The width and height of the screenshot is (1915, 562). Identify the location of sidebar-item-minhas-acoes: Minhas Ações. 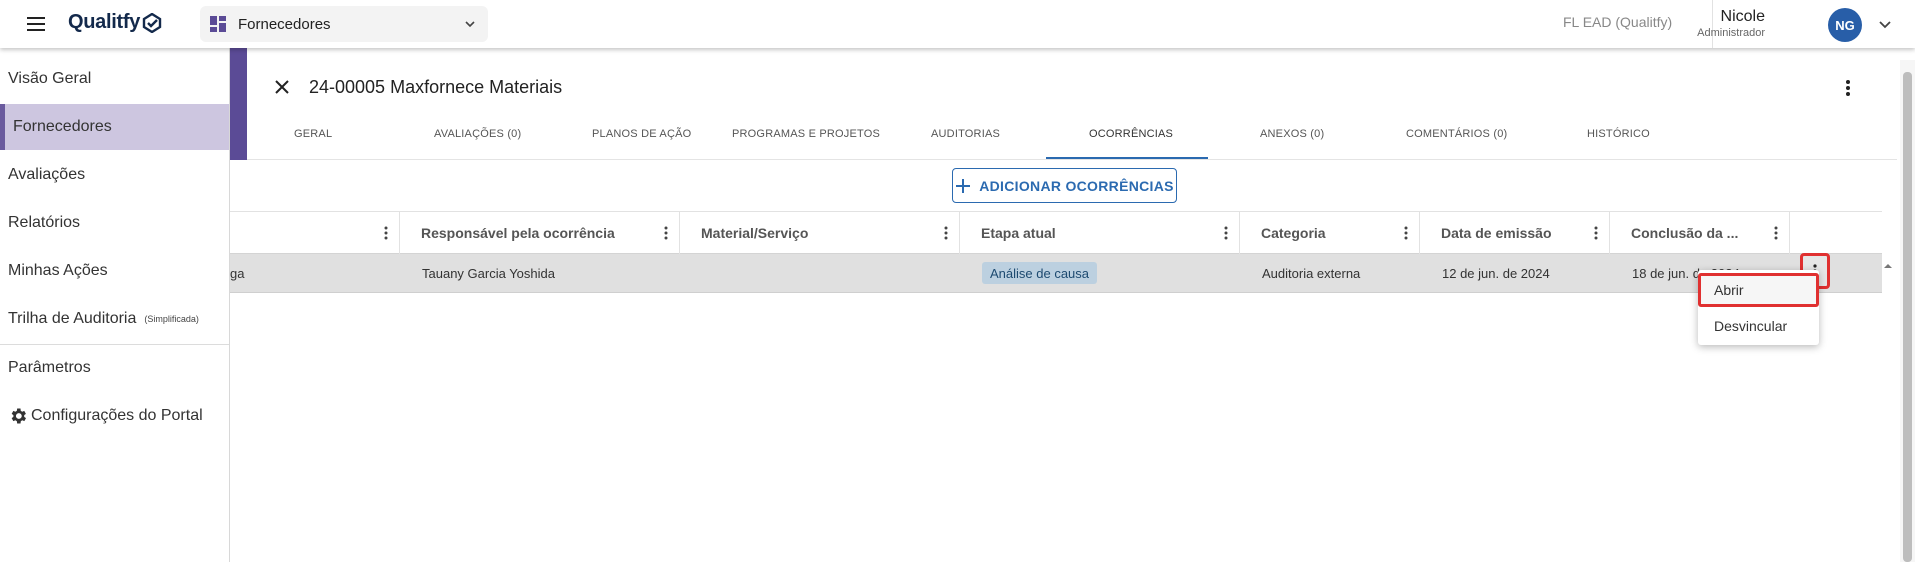
(114, 271).